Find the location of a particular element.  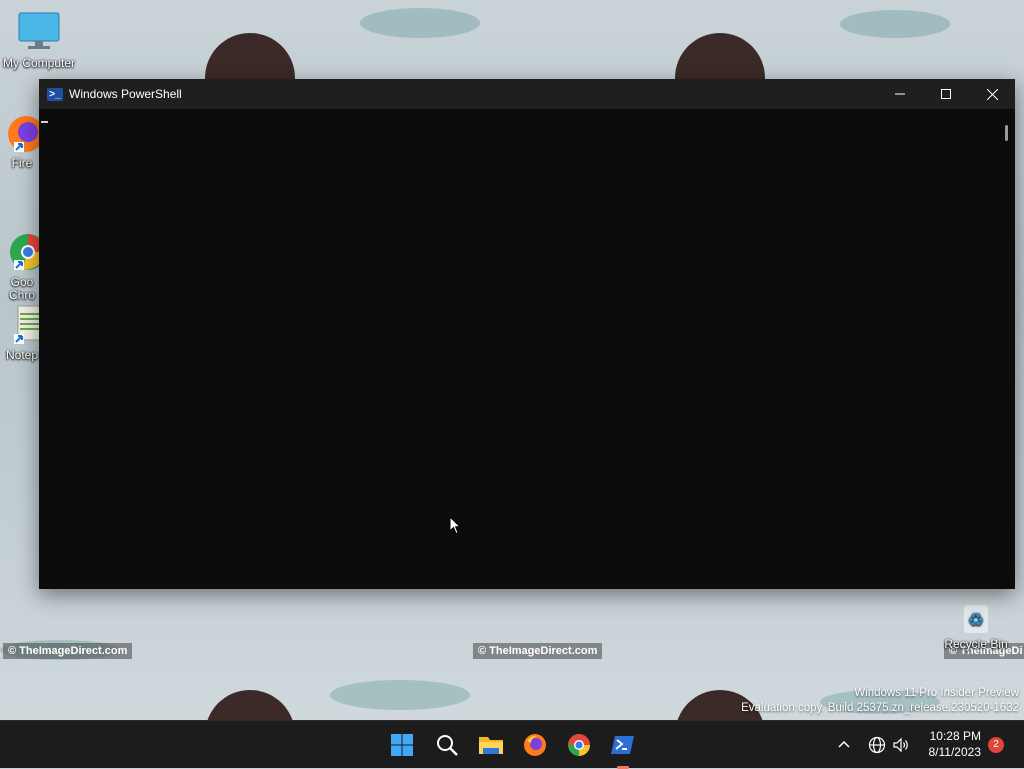

chevron-up-icon is located at coordinates (844, 744).